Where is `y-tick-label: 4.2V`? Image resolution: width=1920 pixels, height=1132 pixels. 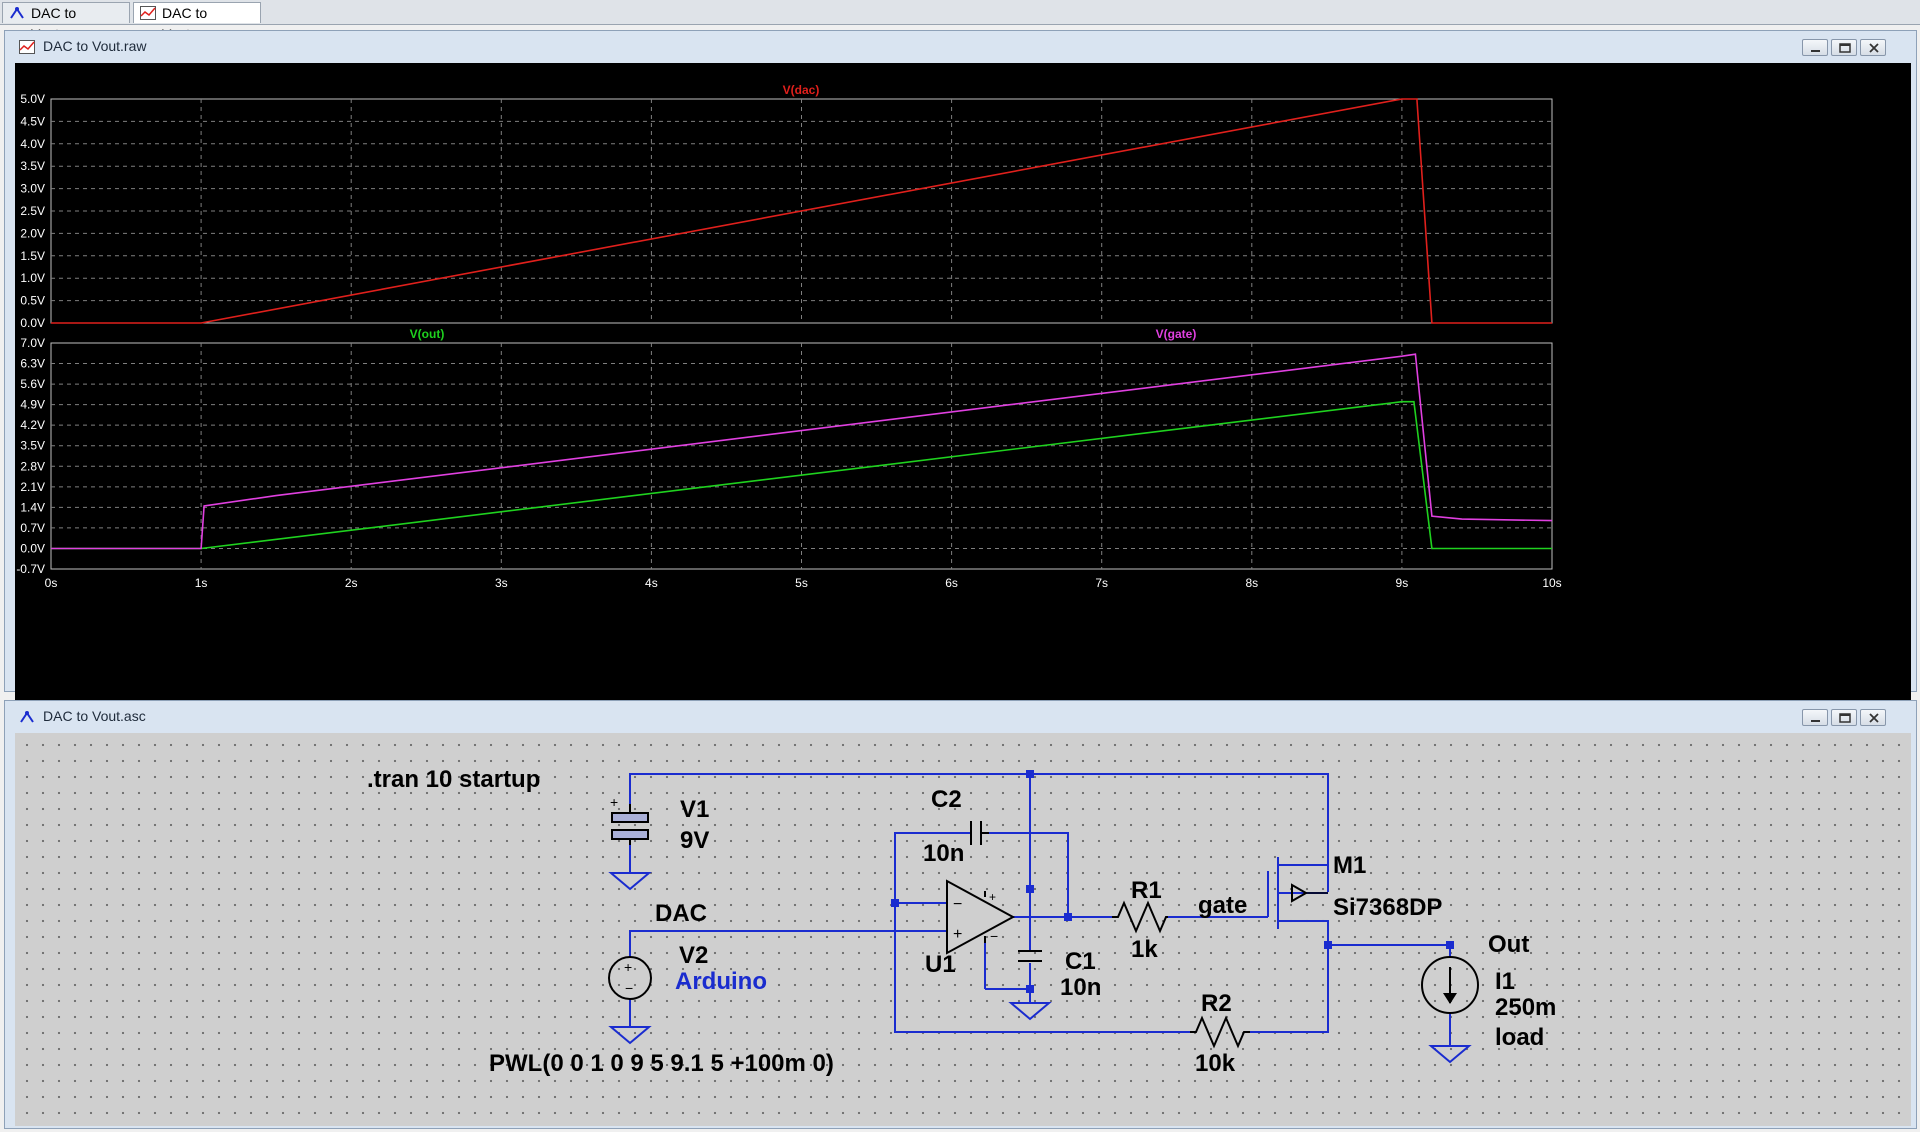
y-tick-label: 4.2V is located at coordinates (32, 425).